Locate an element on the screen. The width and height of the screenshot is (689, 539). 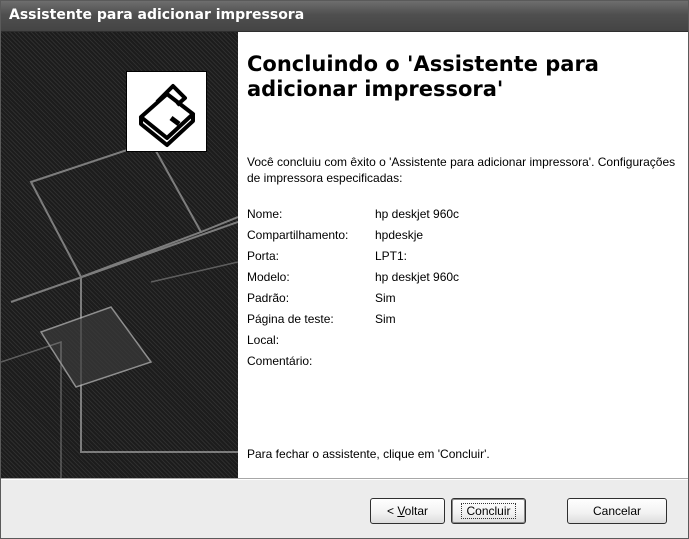
finish-button-label: Concluir is located at coordinates (488, 511).